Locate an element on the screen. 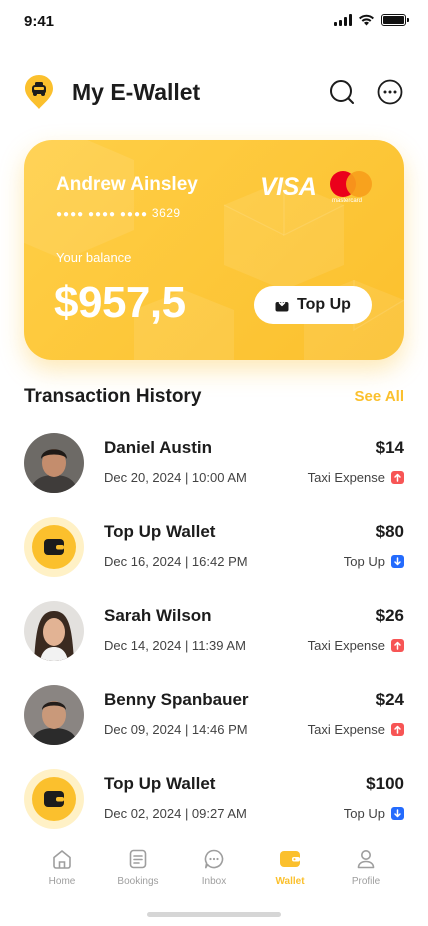 The image size is (428, 926). inbox-icon is located at coordinates (214, 859).